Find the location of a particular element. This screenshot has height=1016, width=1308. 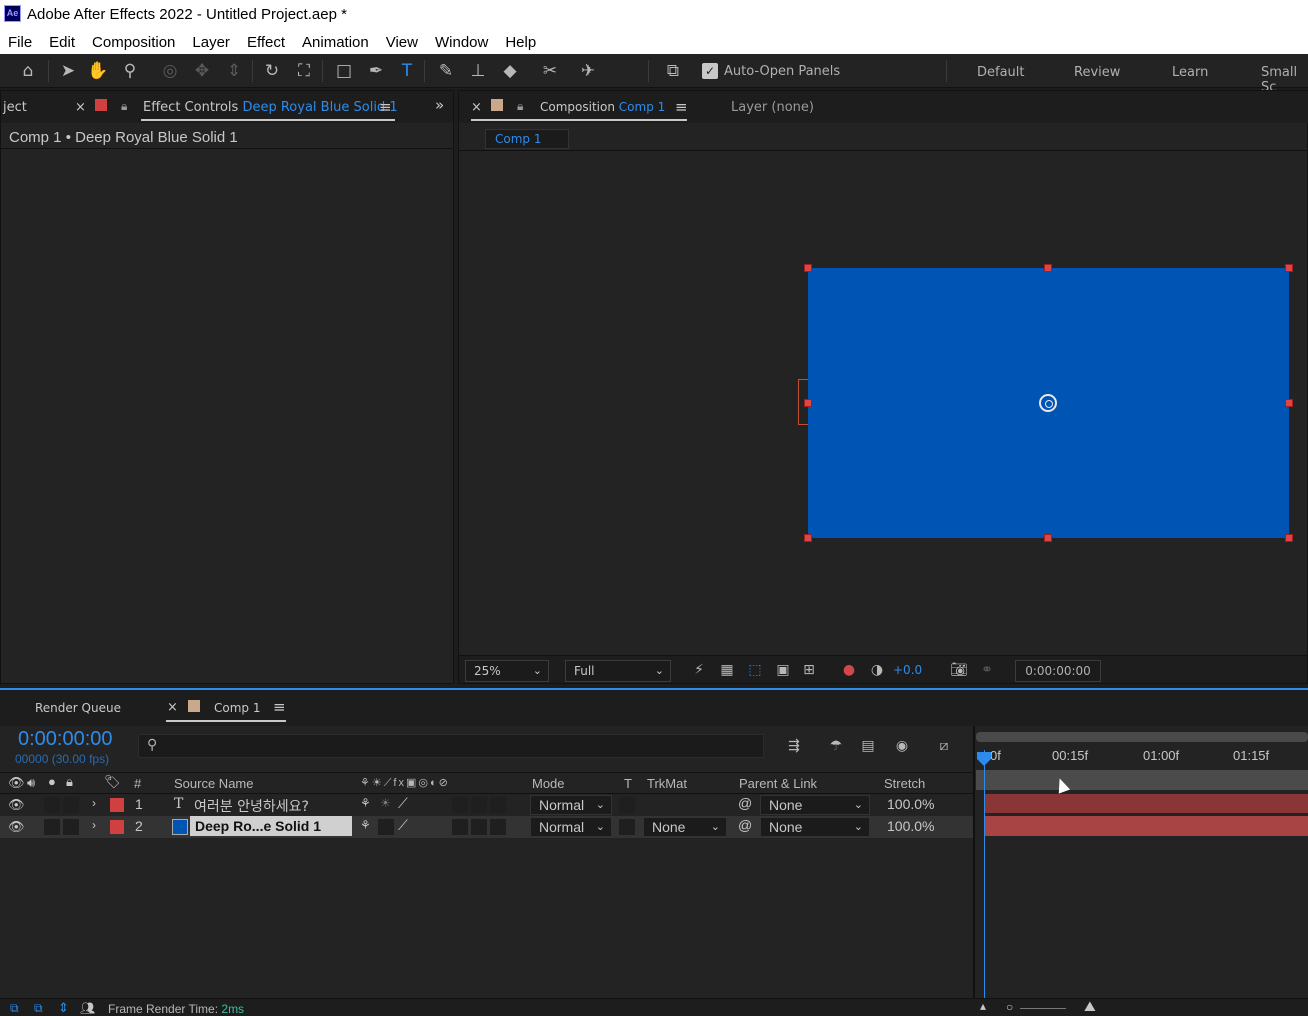

column-preserve-transparency: T is located at coordinates (628, 783).